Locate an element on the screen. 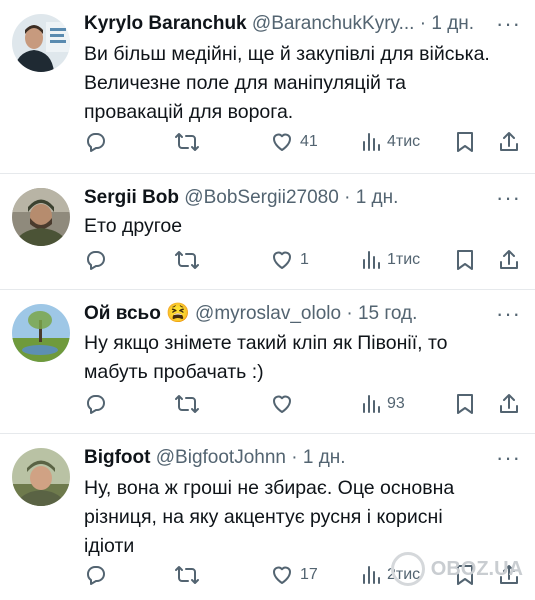 This screenshot has height=600, width=535. views-count: 1тис is located at coordinates (404, 259).